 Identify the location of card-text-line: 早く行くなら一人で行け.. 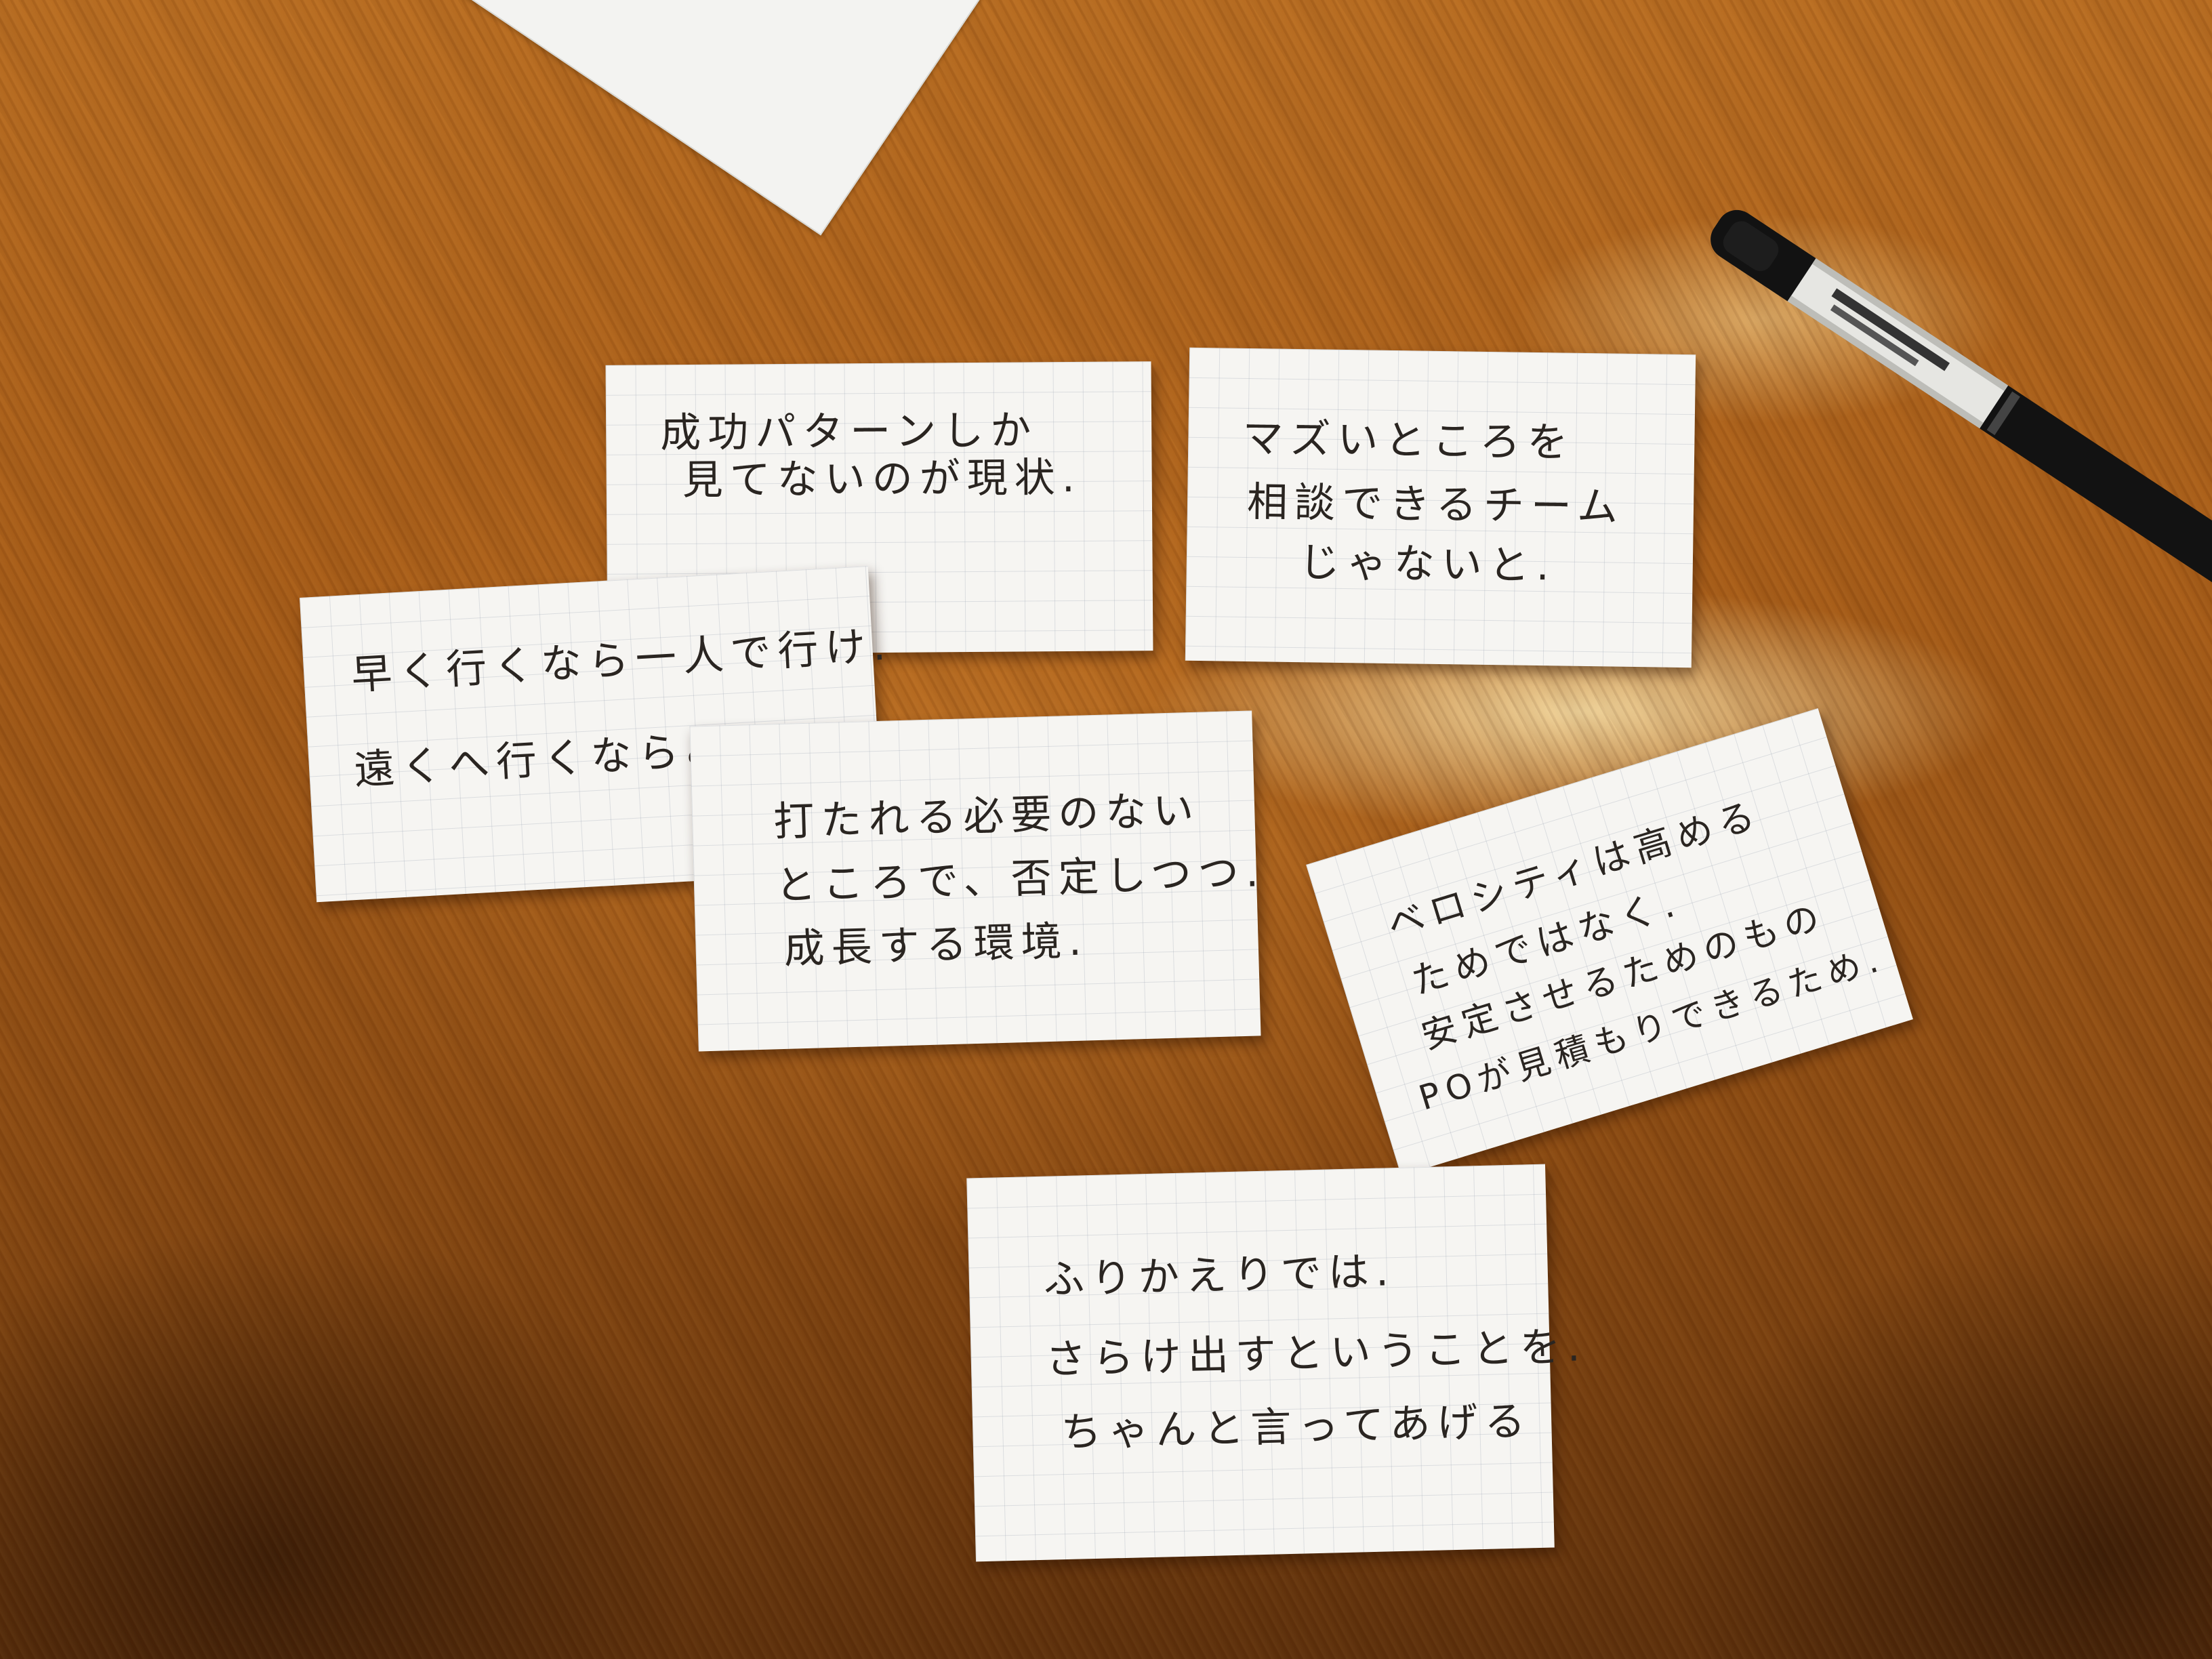
(622, 660).